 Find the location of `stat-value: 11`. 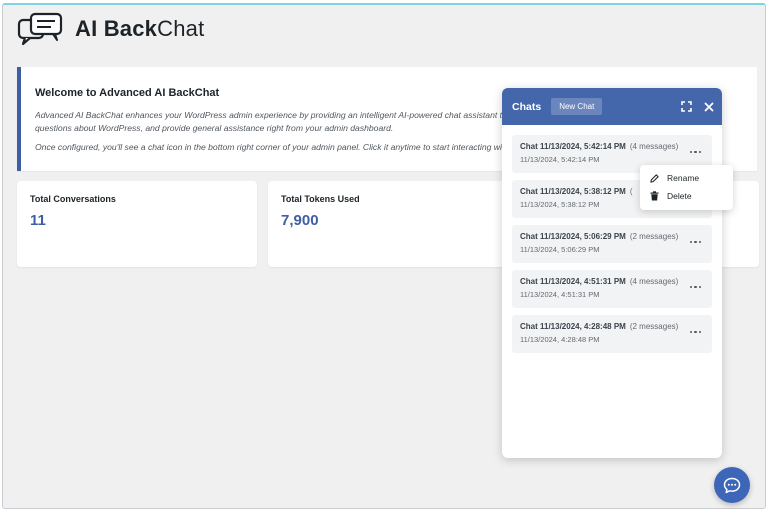

stat-value: 11 is located at coordinates (38, 220).